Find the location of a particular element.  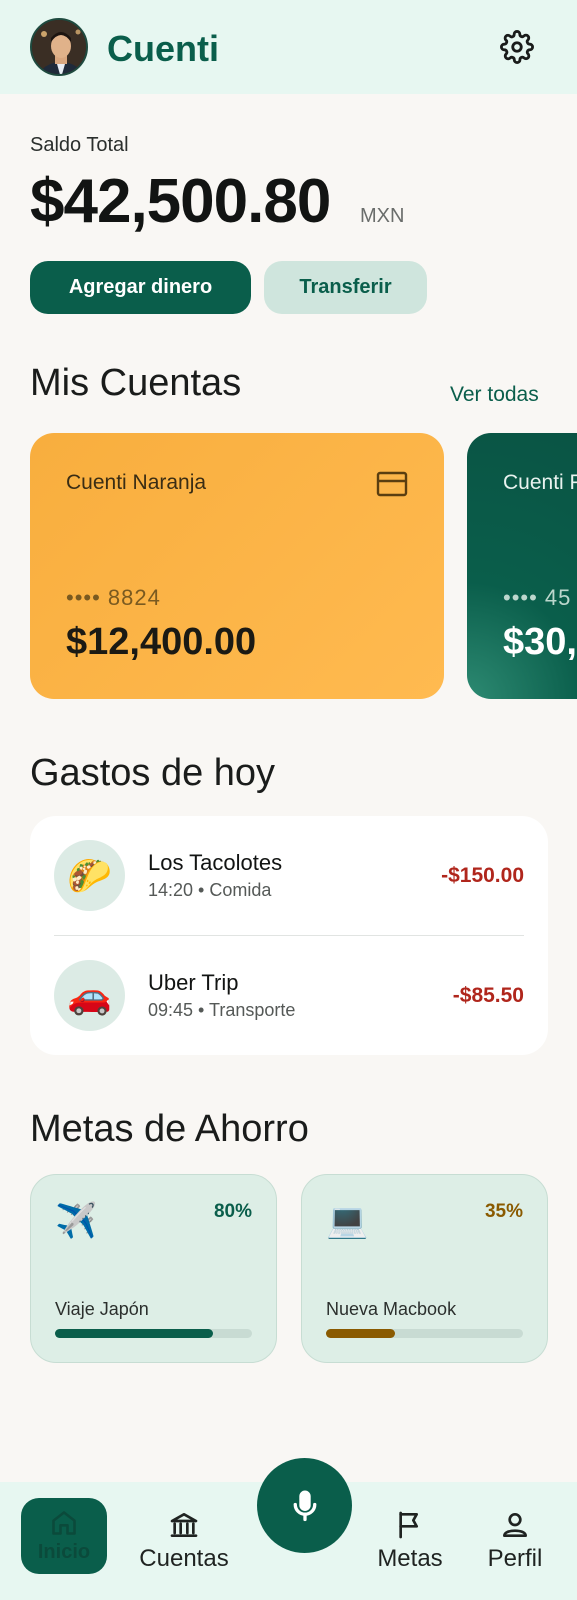

nav-label: Inicio is located at coordinates (64, 1551).